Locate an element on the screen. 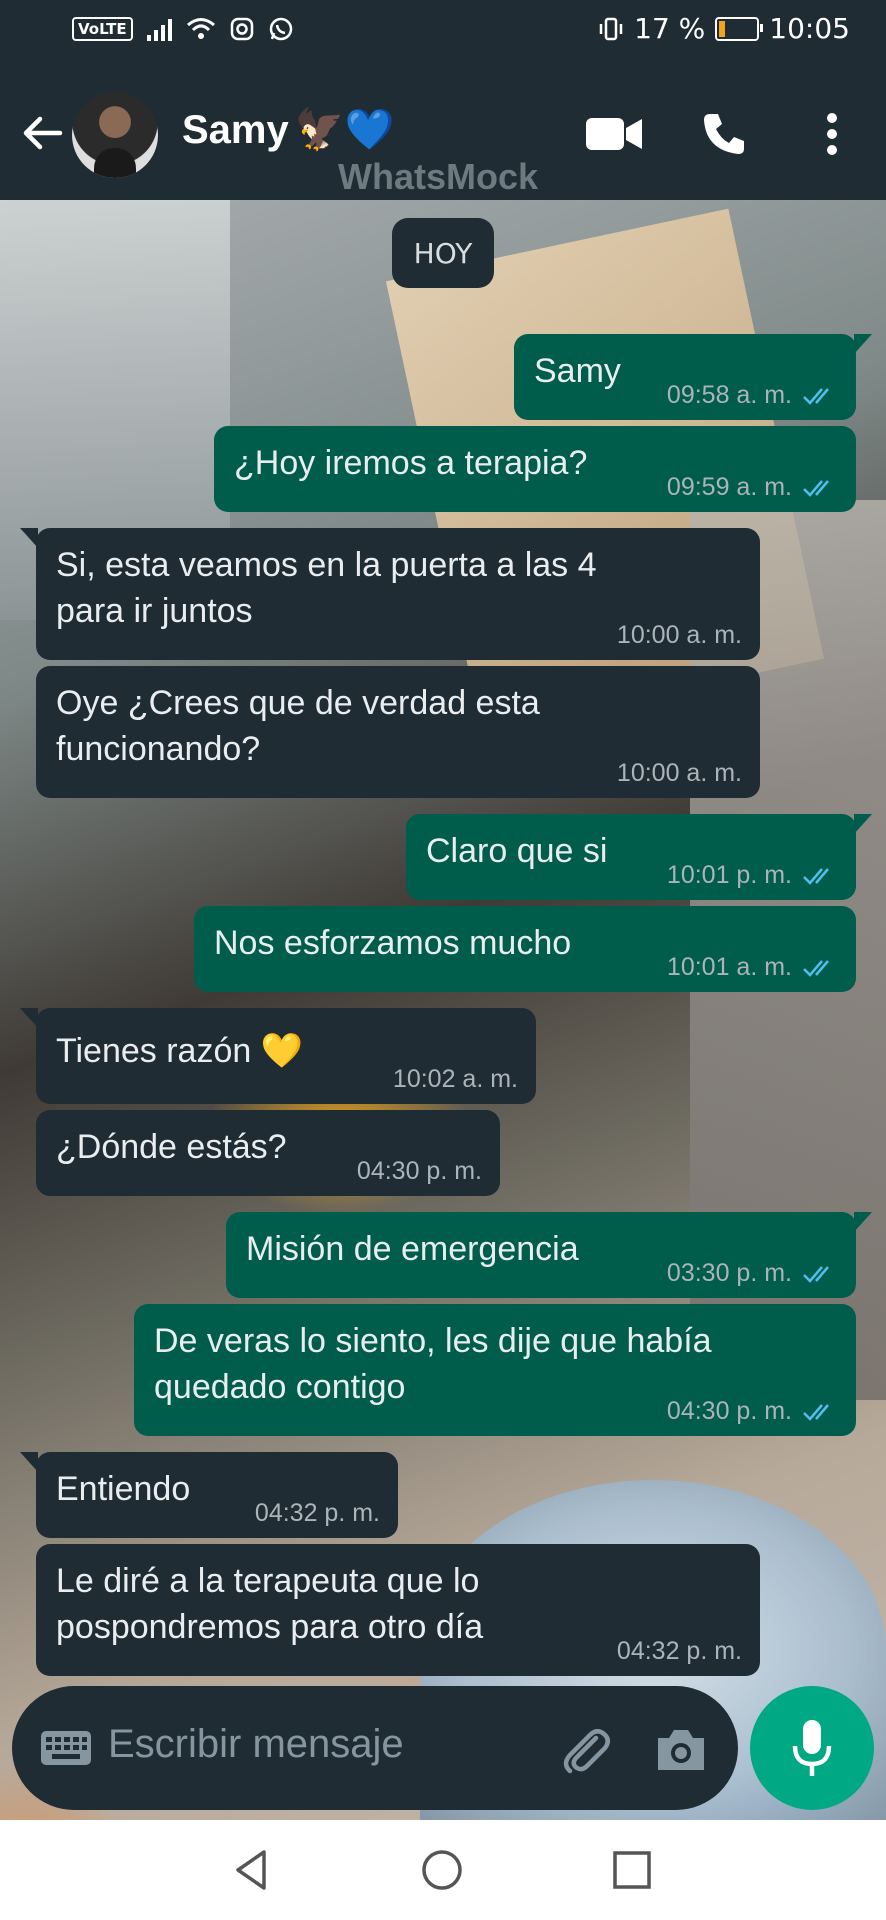 Image resolution: width=886 pixels, height=1920 pixels. chat-header: Samy 🦅💙 WhatsMock is located at coordinates (443, 133).